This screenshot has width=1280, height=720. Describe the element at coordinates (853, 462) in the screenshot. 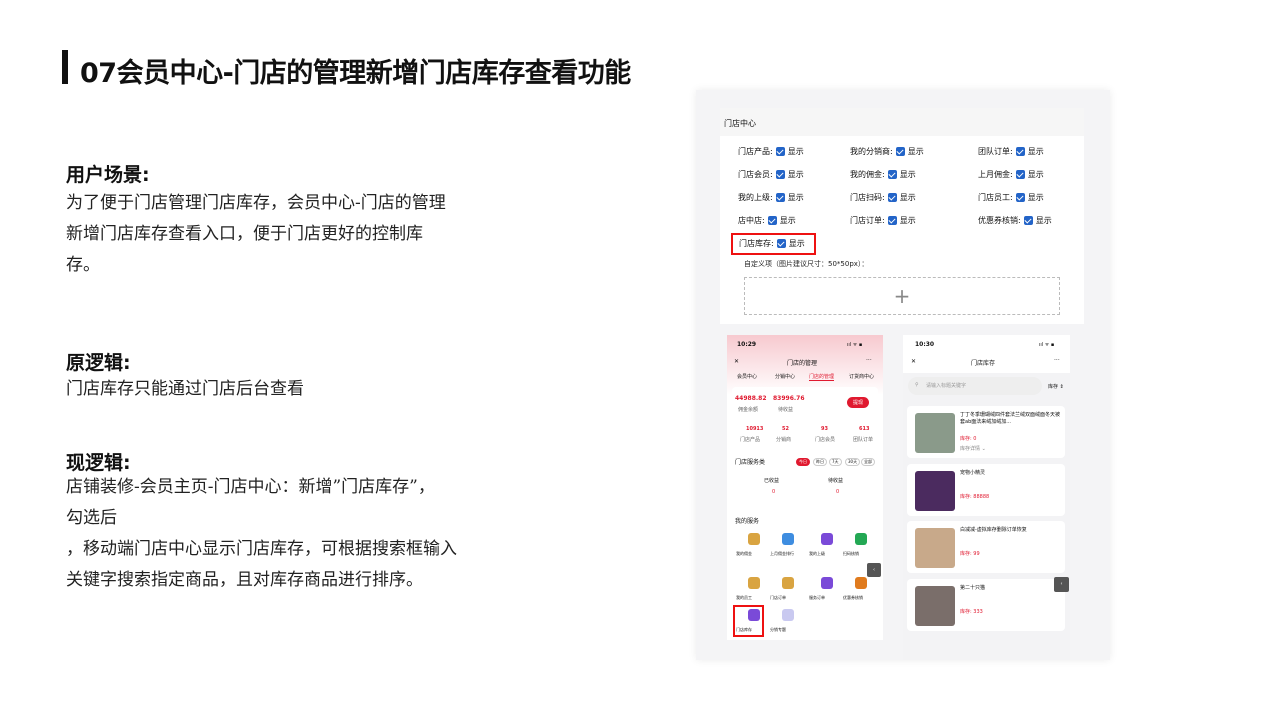

I see `filter-chip: 30天` at that location.